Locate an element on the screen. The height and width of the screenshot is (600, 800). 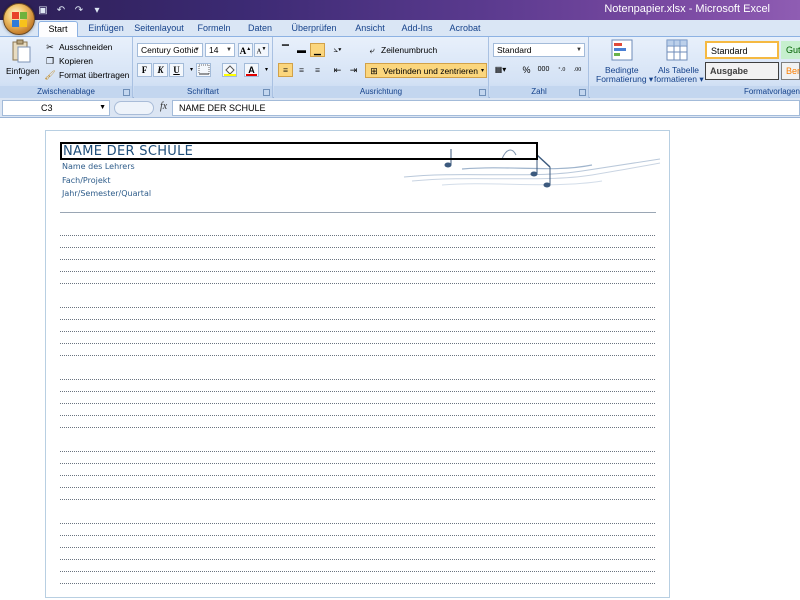
merge-center-button: ⊞ Verbinden und zentrieren ▾ is located at coordinates (426, 70).